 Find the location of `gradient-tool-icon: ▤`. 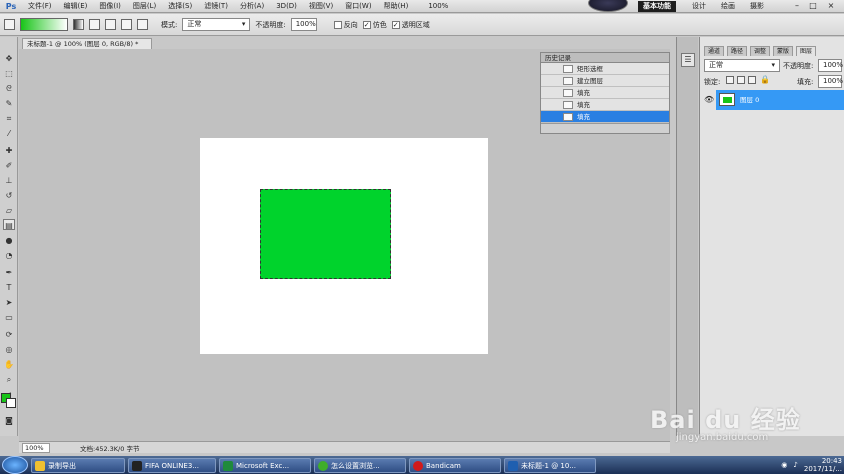

gradient-tool-icon: ▤ is located at coordinates (9, 224).